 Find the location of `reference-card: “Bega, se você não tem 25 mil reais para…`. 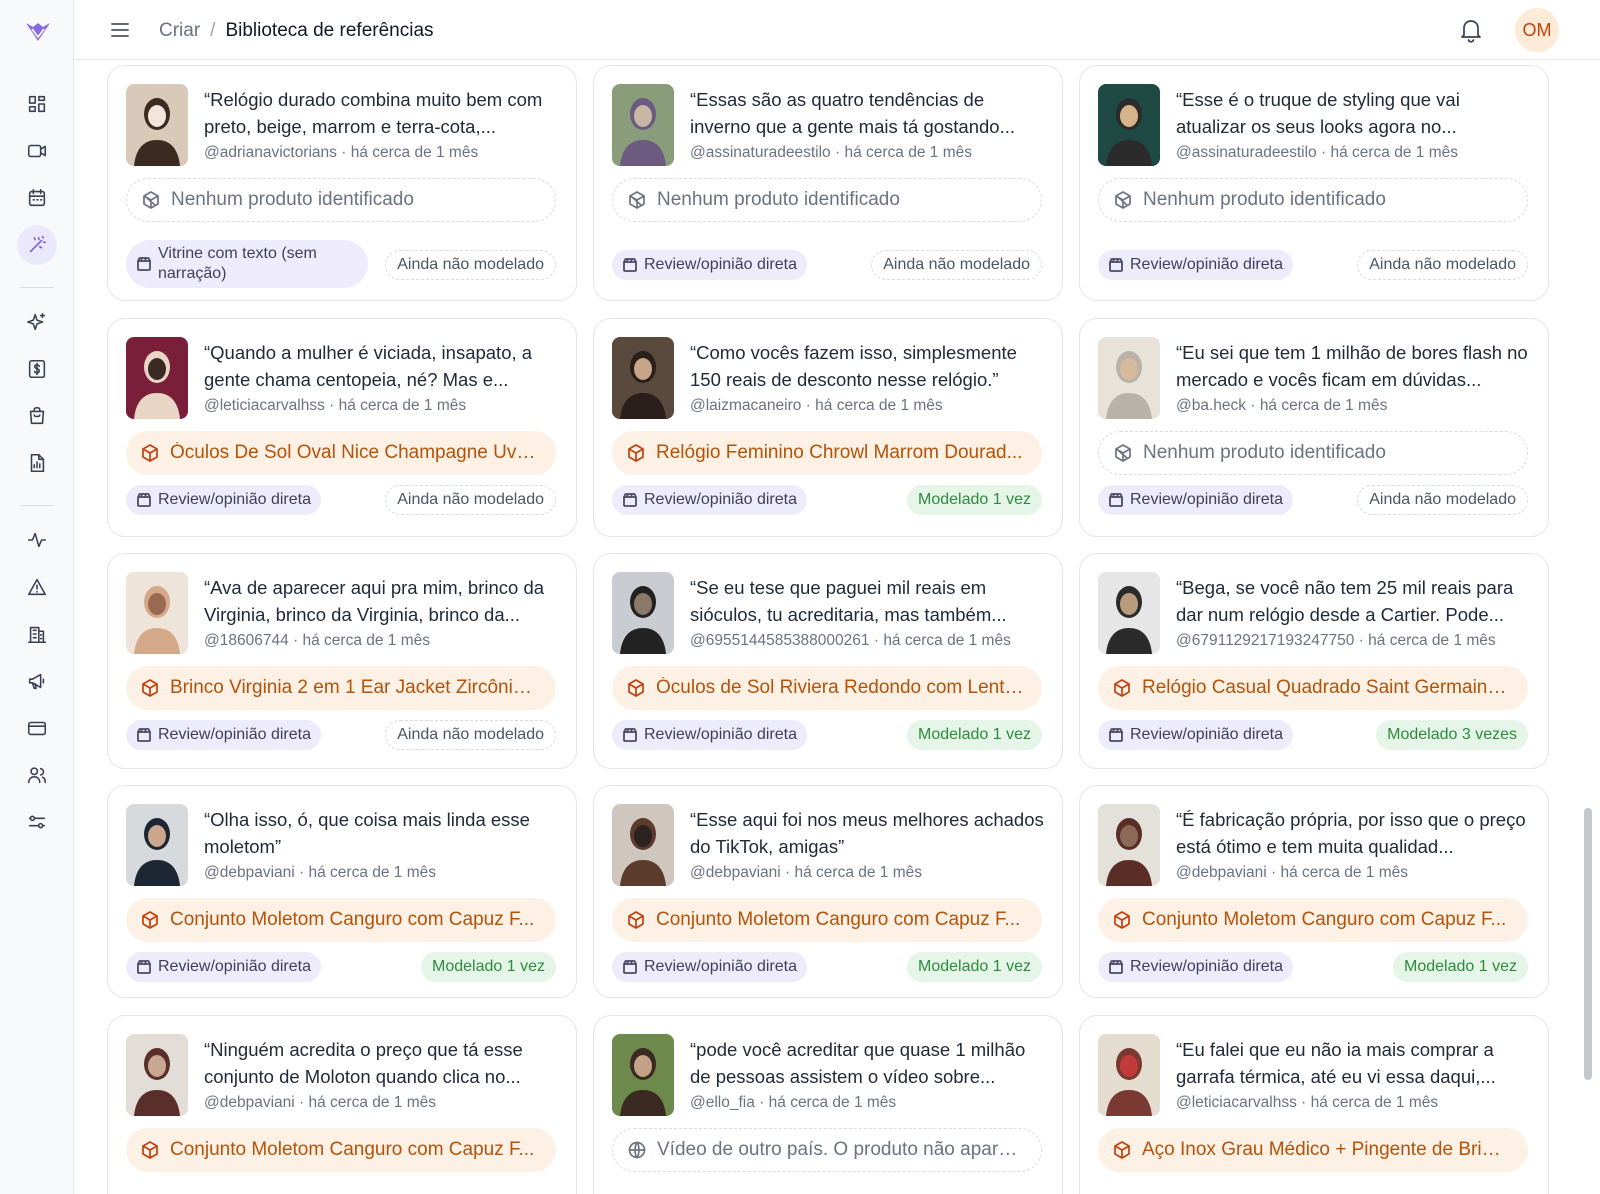

reference-card: “Bega, se você não tem 25 mil reais para… is located at coordinates (1314, 661).